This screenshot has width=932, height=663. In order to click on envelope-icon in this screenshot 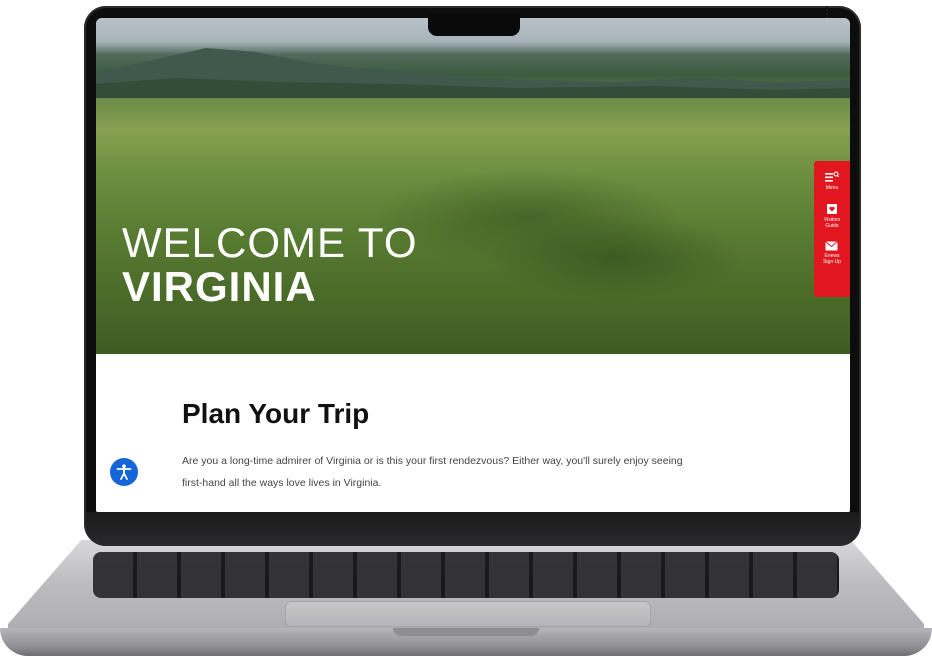, I will do `click(832, 246)`.